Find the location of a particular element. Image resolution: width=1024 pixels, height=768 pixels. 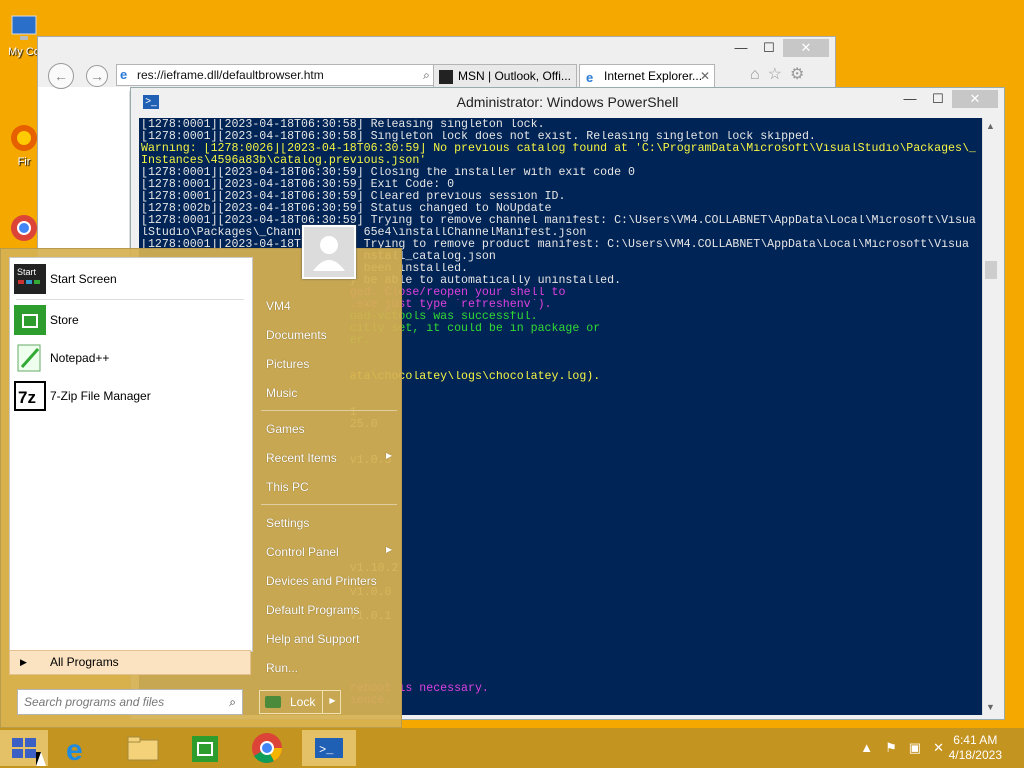

item-label: Documents is located at coordinates (296, 335).